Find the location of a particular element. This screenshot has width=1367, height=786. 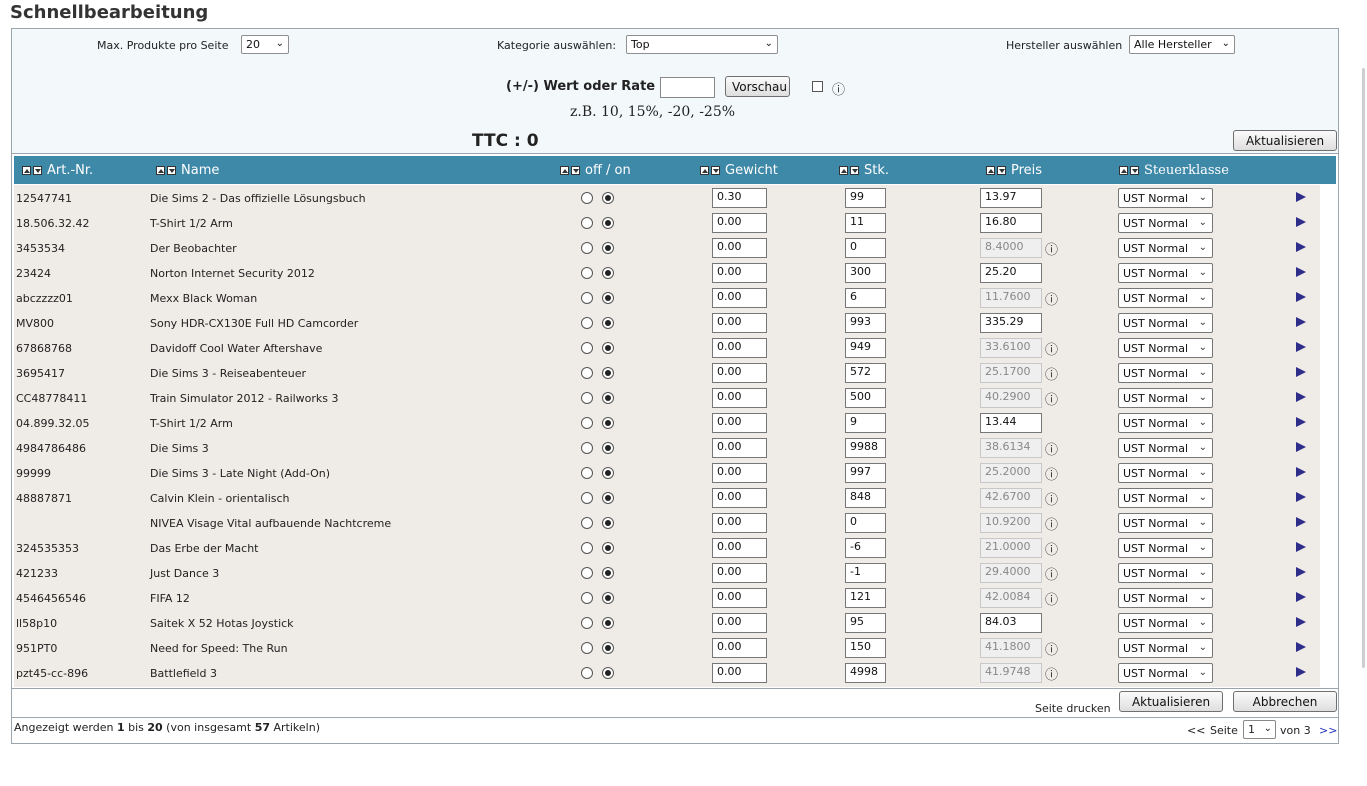

price-input: 16.80 is located at coordinates (1011, 223).